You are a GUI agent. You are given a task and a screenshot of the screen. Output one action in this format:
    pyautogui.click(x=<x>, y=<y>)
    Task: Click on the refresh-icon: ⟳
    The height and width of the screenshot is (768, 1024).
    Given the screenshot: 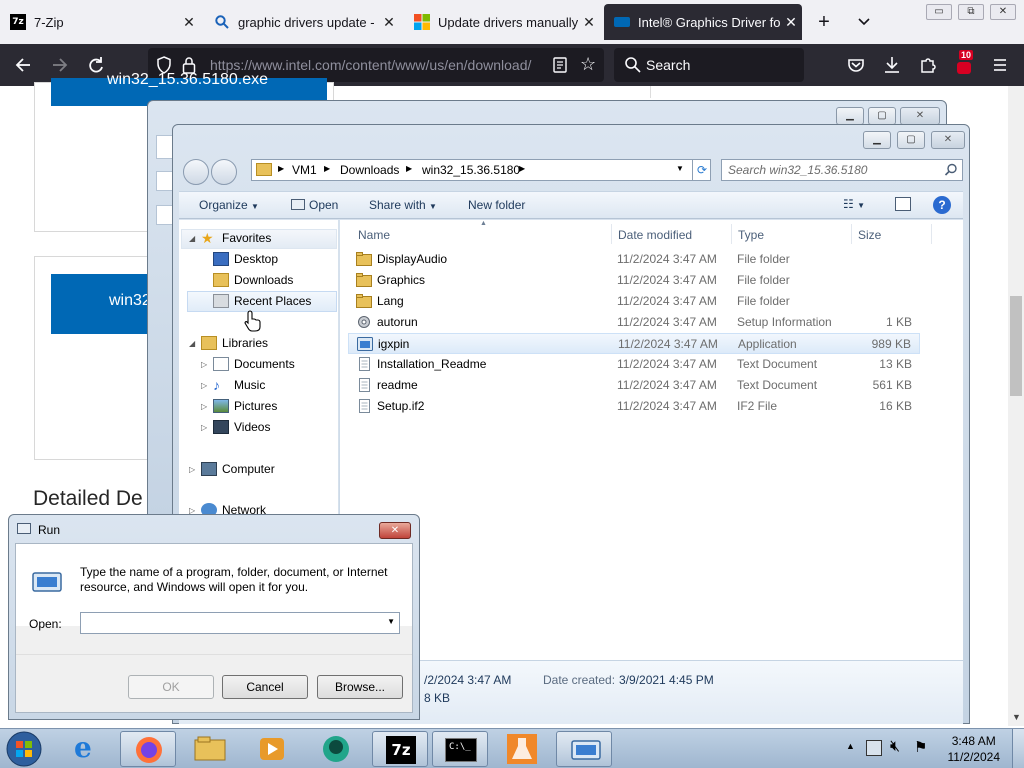 What is the action you would take?
    pyautogui.click(x=701, y=170)
    